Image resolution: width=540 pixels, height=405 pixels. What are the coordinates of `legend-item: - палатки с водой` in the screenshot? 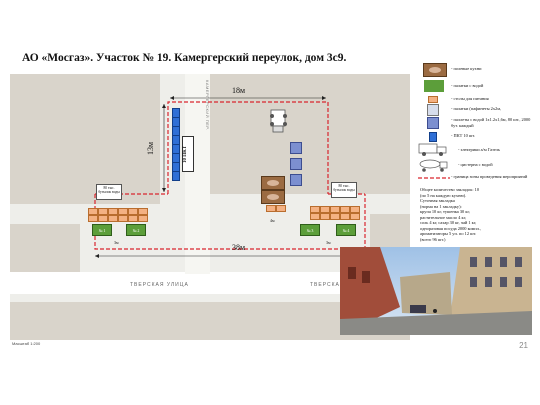 It's located at (477, 86).